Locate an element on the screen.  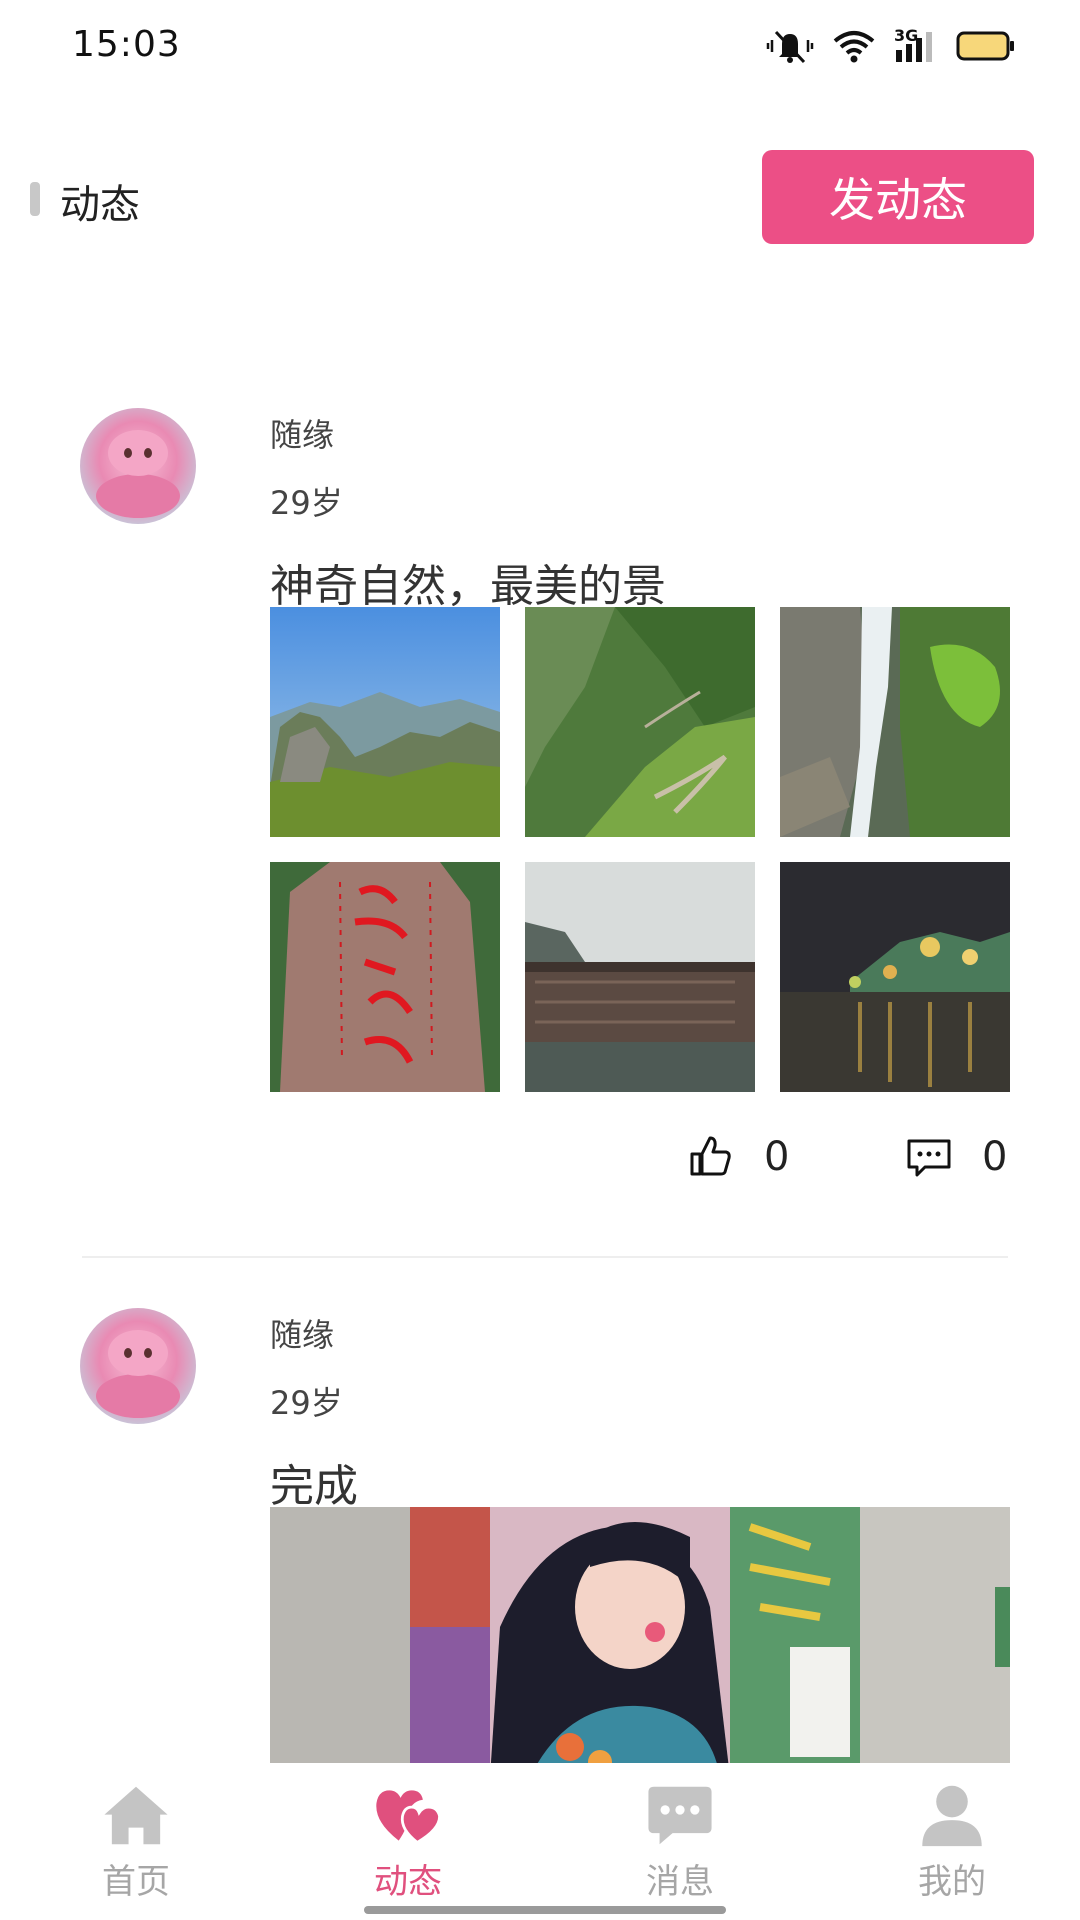
comment-icon is located at coordinates (929, 1158).